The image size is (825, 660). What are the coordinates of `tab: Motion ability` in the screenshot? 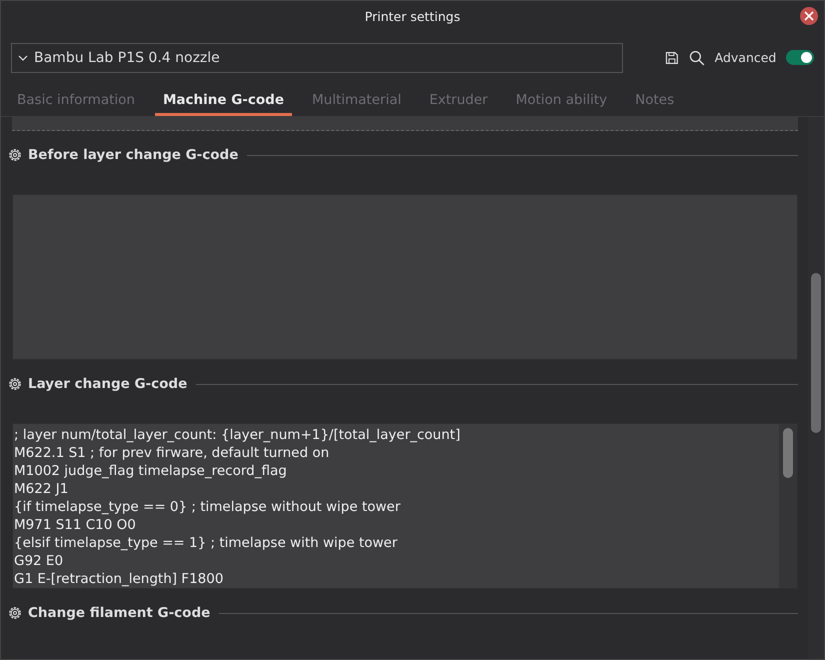 It's located at (562, 103).